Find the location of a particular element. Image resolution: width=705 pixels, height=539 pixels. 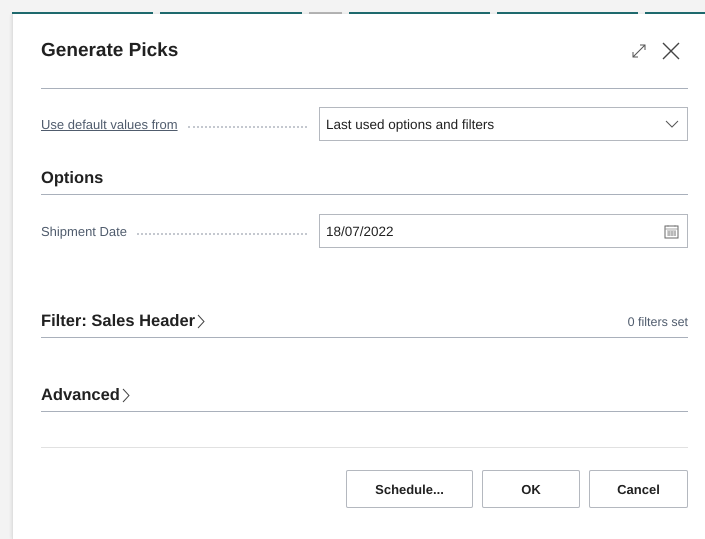

dialog-button: OK is located at coordinates (531, 489).